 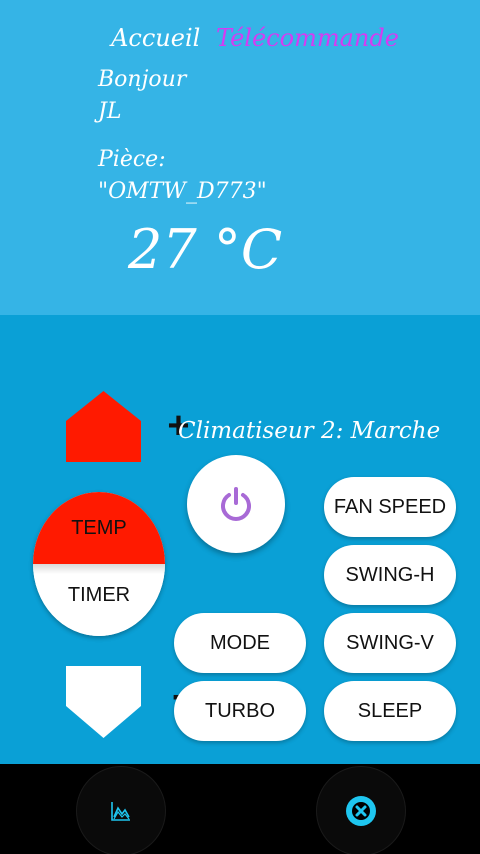 What do you see at coordinates (142, 79) in the screenshot?
I see `greeting-text: Bonjour` at bounding box center [142, 79].